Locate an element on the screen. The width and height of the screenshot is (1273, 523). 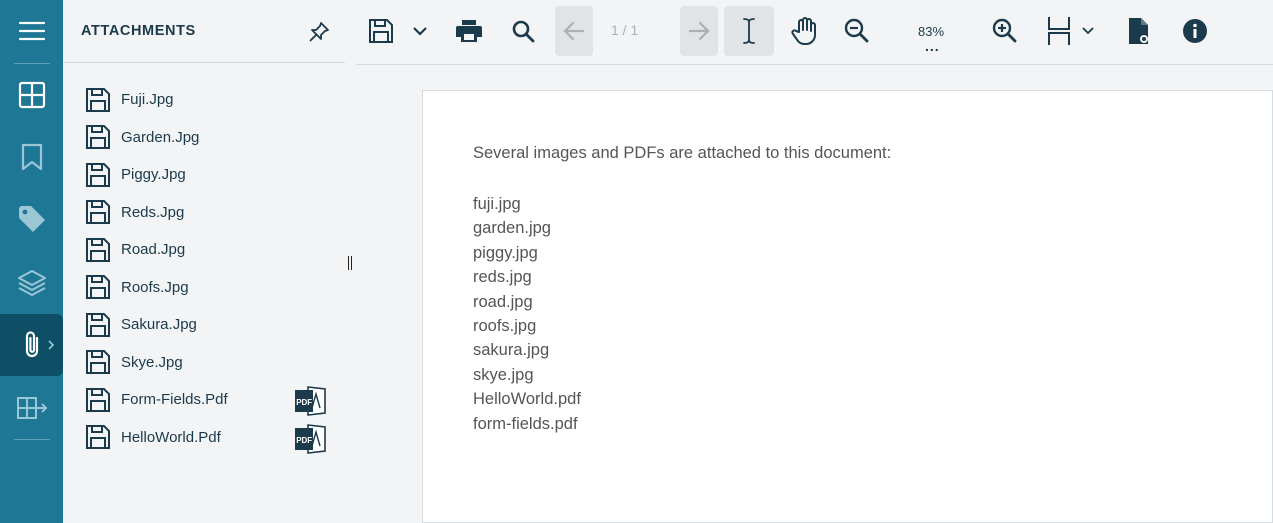
page-indicator: 1 / 1 is located at coordinates (624, 30).